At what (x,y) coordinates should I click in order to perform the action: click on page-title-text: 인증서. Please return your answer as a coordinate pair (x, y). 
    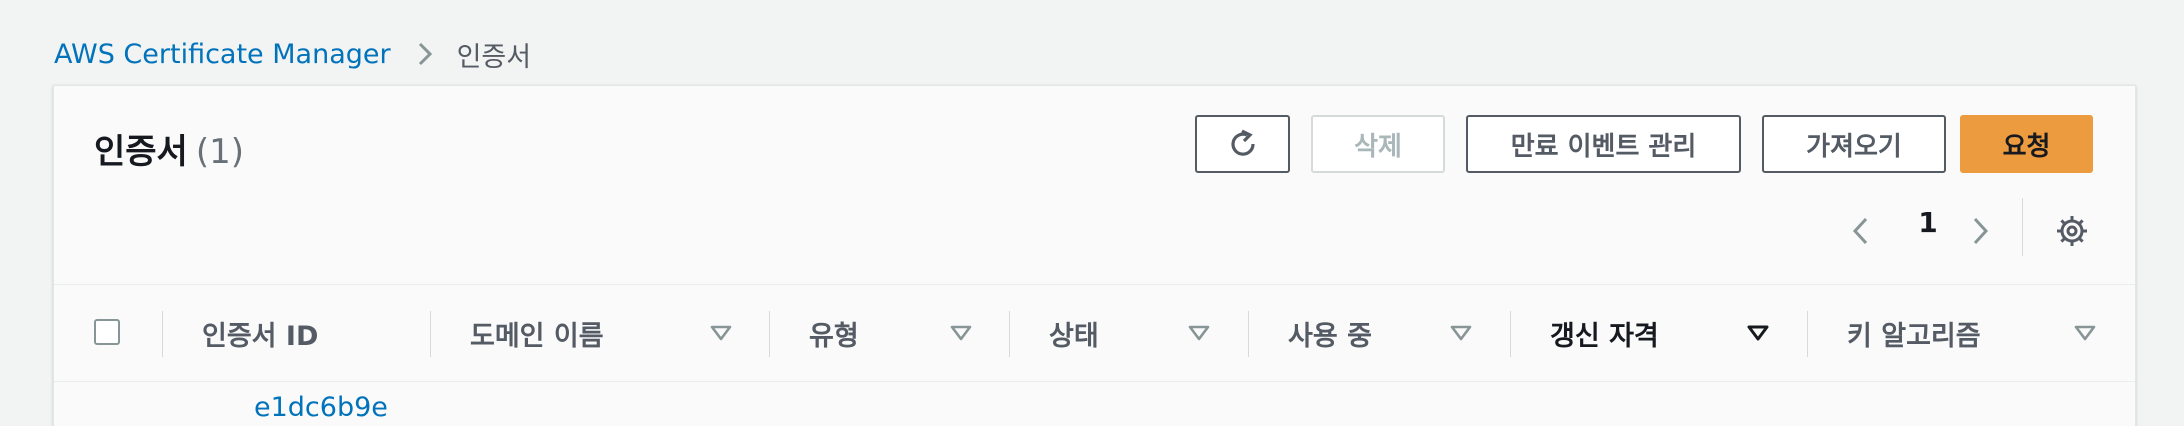
    Looking at the image, I should click on (141, 152).